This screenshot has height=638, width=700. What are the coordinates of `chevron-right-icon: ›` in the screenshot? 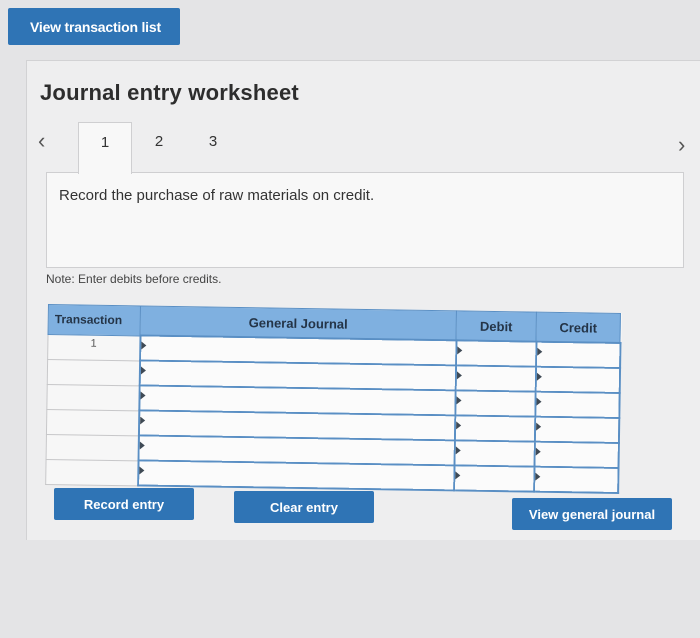 It's located at (681, 145).